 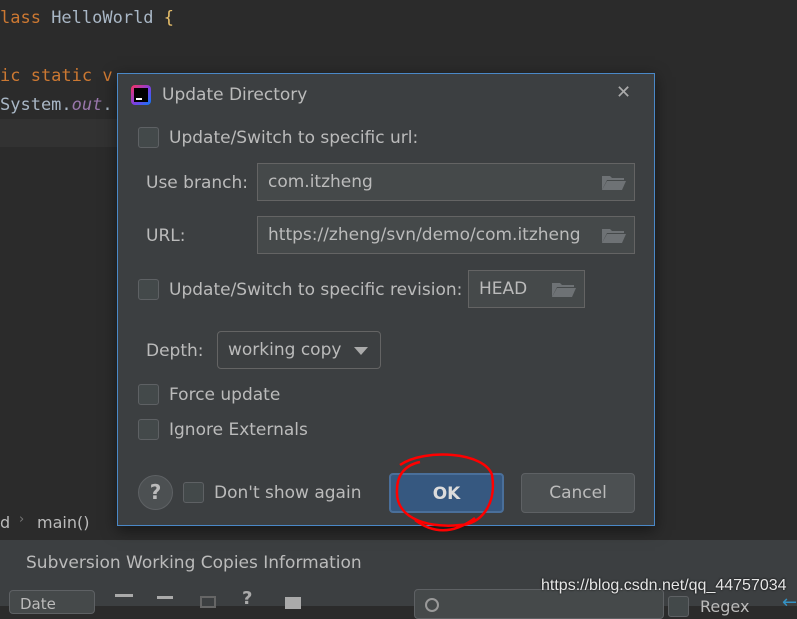 What do you see at coordinates (288, 493) in the screenshot?
I see `dont-show-label: Don't show again` at bounding box center [288, 493].